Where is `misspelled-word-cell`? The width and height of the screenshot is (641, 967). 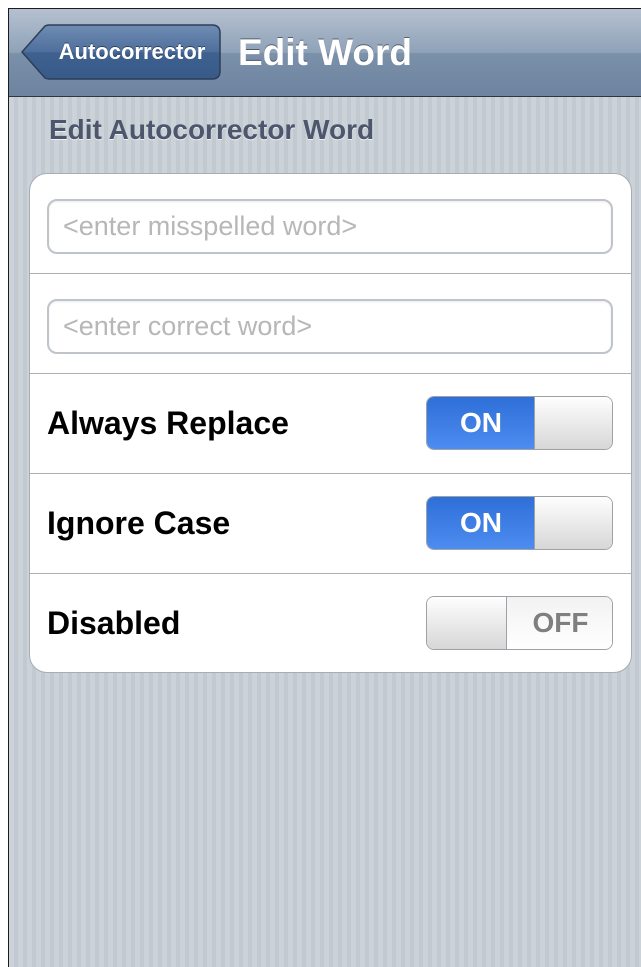 misspelled-word-cell is located at coordinates (330, 224).